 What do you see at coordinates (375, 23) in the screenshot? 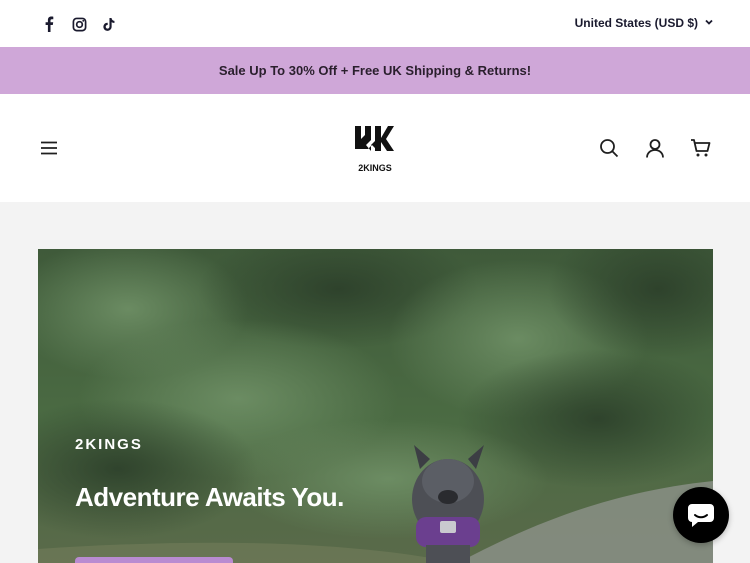
I see `top-bar: United States (USD $)` at bounding box center [375, 23].